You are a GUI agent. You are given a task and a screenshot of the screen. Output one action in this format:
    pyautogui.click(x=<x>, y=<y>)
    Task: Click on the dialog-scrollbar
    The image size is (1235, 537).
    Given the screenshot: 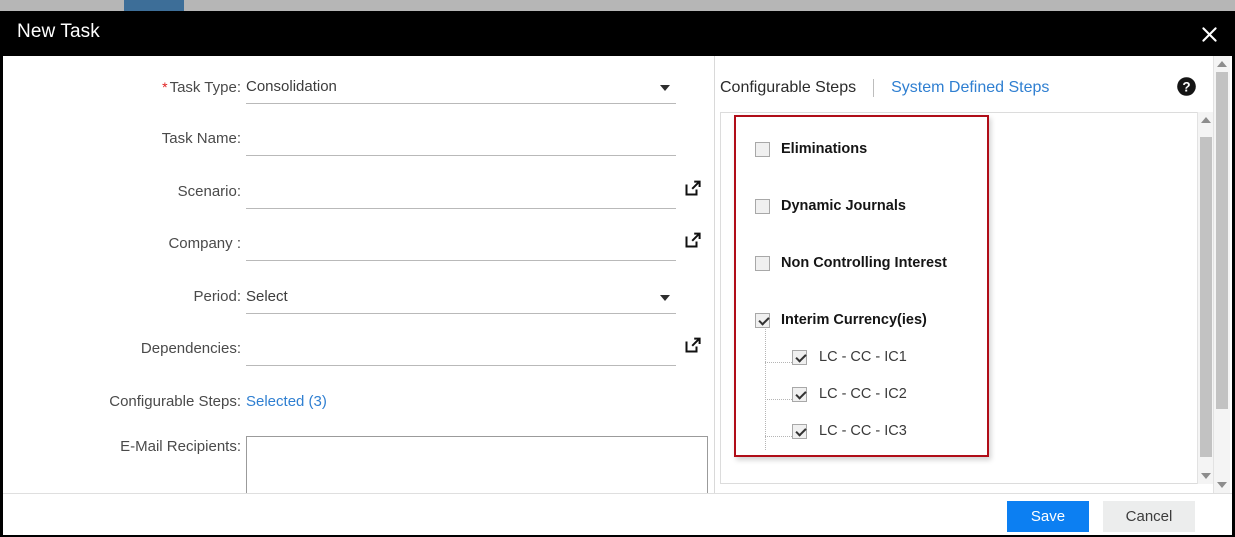 What is the action you would take?
    pyautogui.click(x=1221, y=274)
    